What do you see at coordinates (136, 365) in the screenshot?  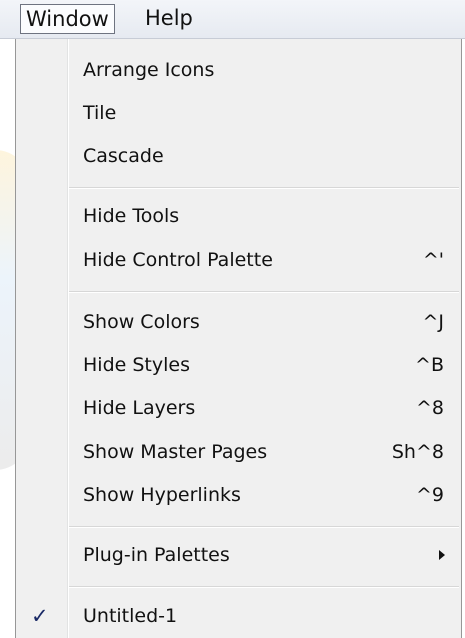 I see `menu-item-label: Hide Styles` at bounding box center [136, 365].